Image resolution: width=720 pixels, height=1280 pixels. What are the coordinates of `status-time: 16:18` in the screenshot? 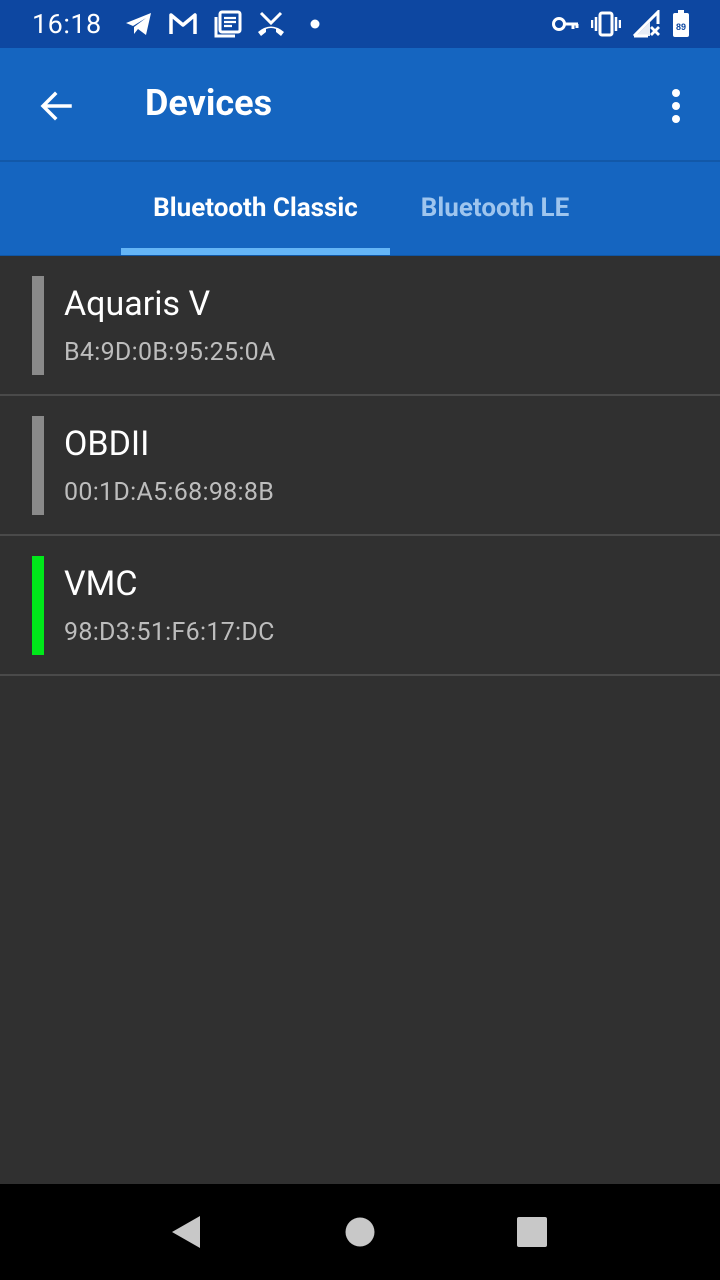 It's located at (67, 24).